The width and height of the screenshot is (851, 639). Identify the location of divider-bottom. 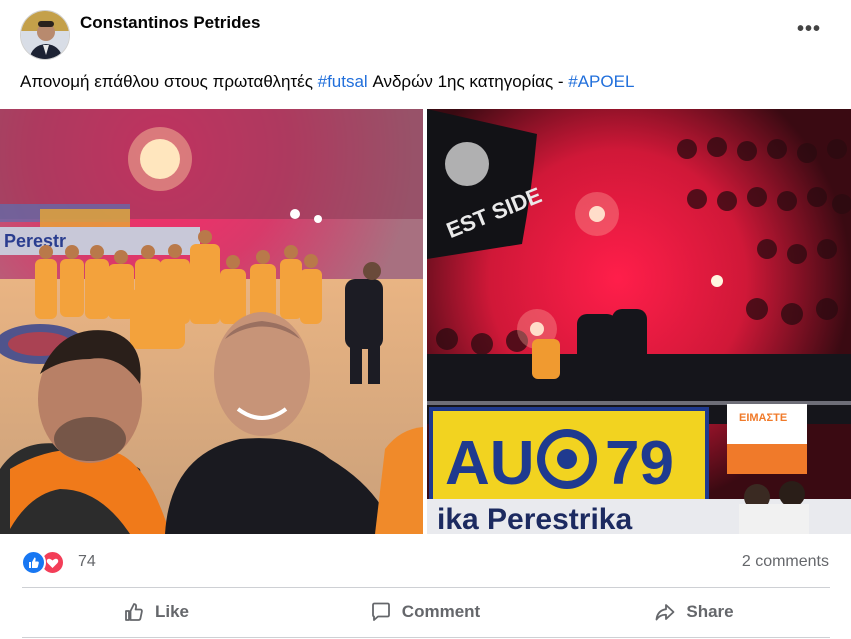
(426, 637).